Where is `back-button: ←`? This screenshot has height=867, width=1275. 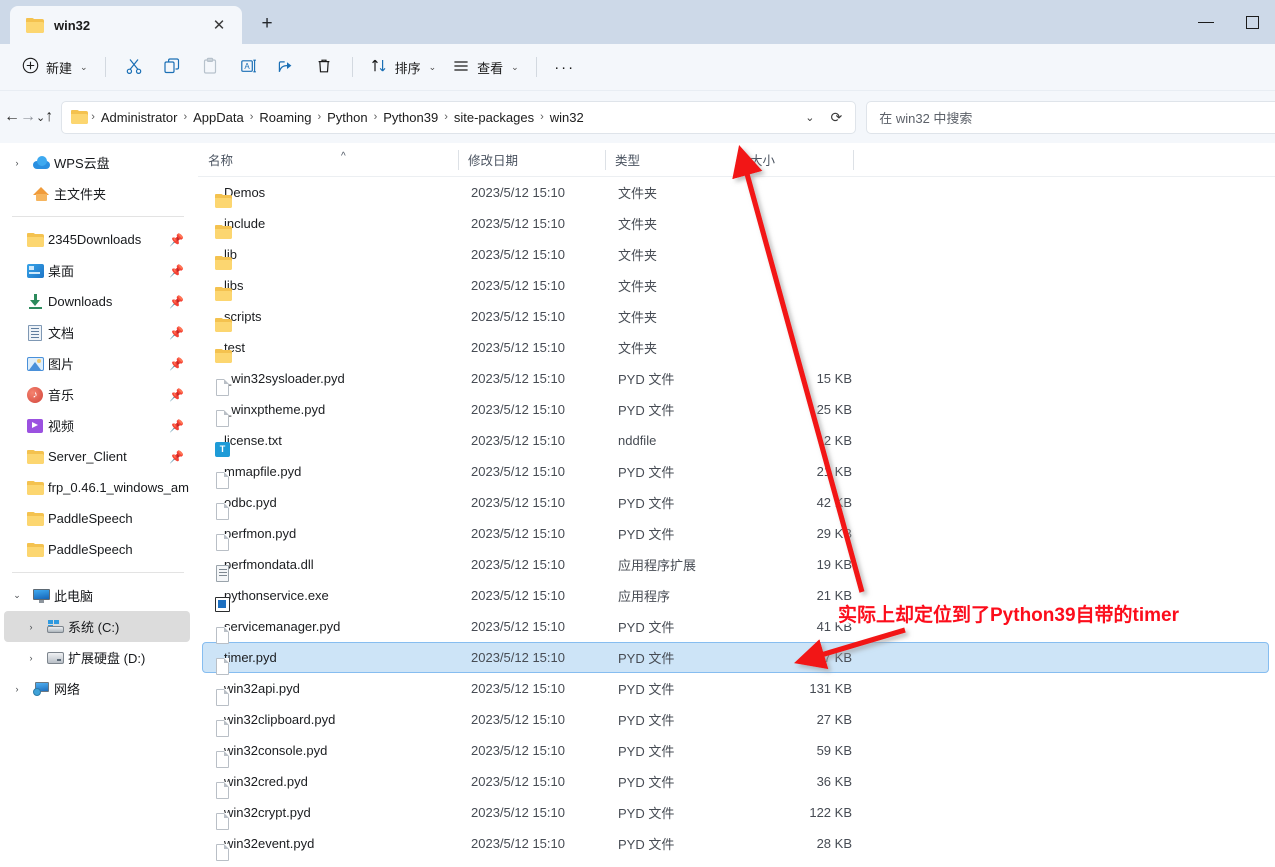
back-button: ← is located at coordinates (12, 117).